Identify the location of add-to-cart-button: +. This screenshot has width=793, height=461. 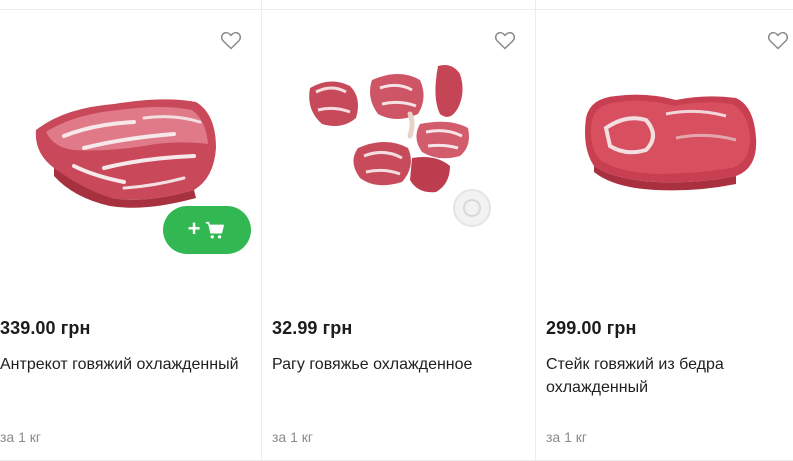
(207, 230).